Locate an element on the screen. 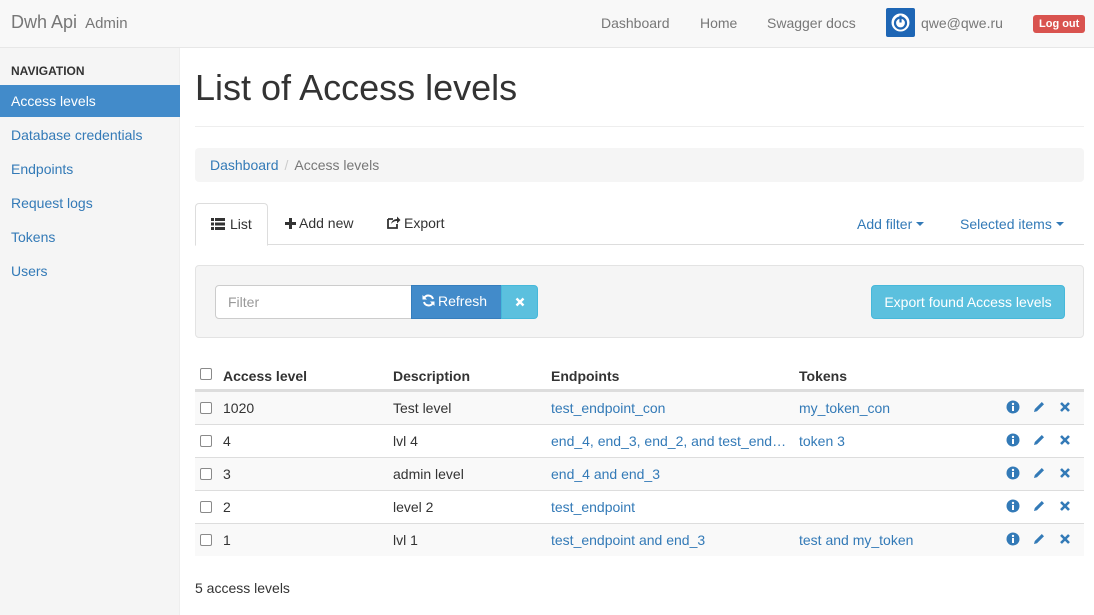 The image size is (1094, 615). cell-tokens: test and my_token is located at coordinates (899, 540).